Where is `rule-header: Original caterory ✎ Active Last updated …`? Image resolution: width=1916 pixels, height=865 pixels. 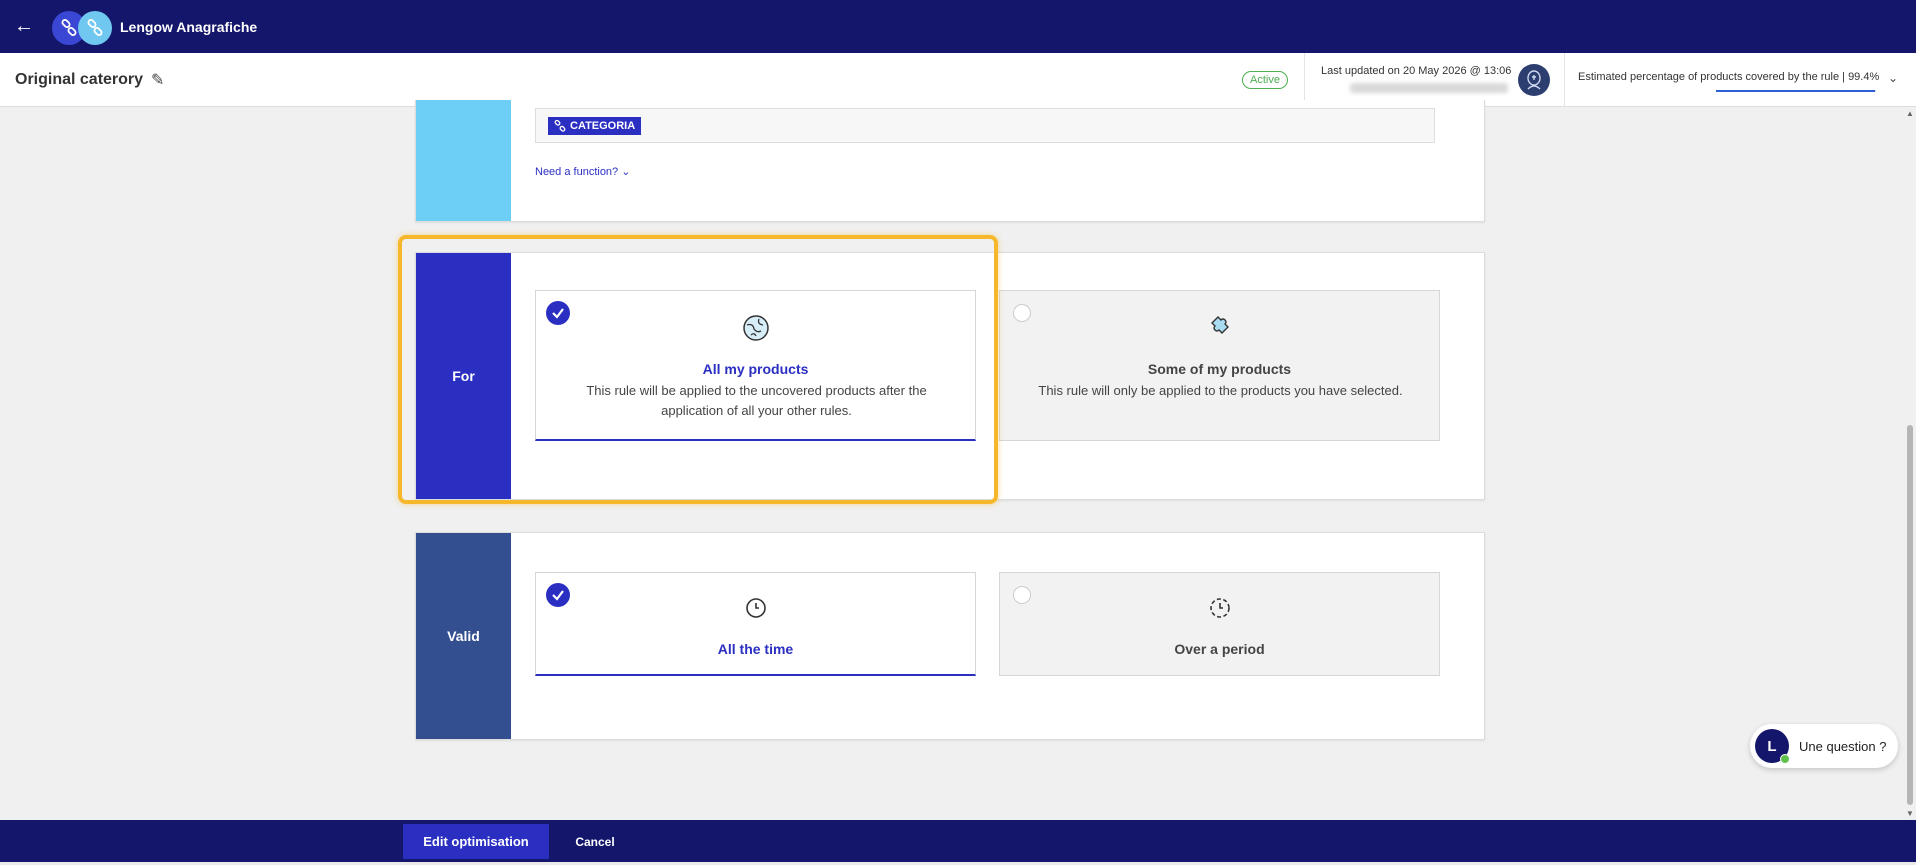
rule-header: Original caterory ✎ Active Last updated … is located at coordinates (958, 80).